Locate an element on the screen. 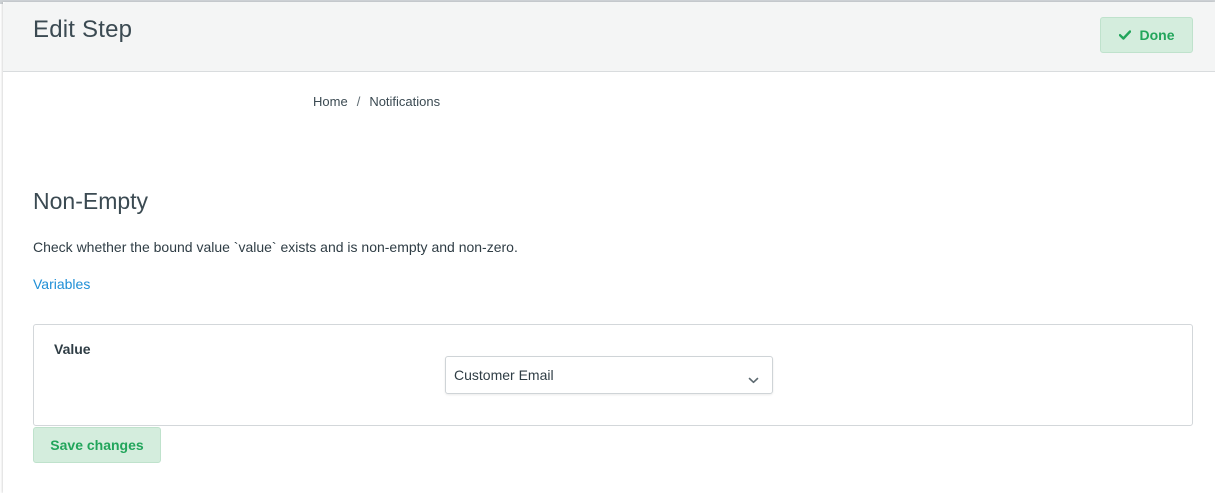 Image resolution: width=1215 pixels, height=493 pixels. variables-link: Variables is located at coordinates (61, 284).